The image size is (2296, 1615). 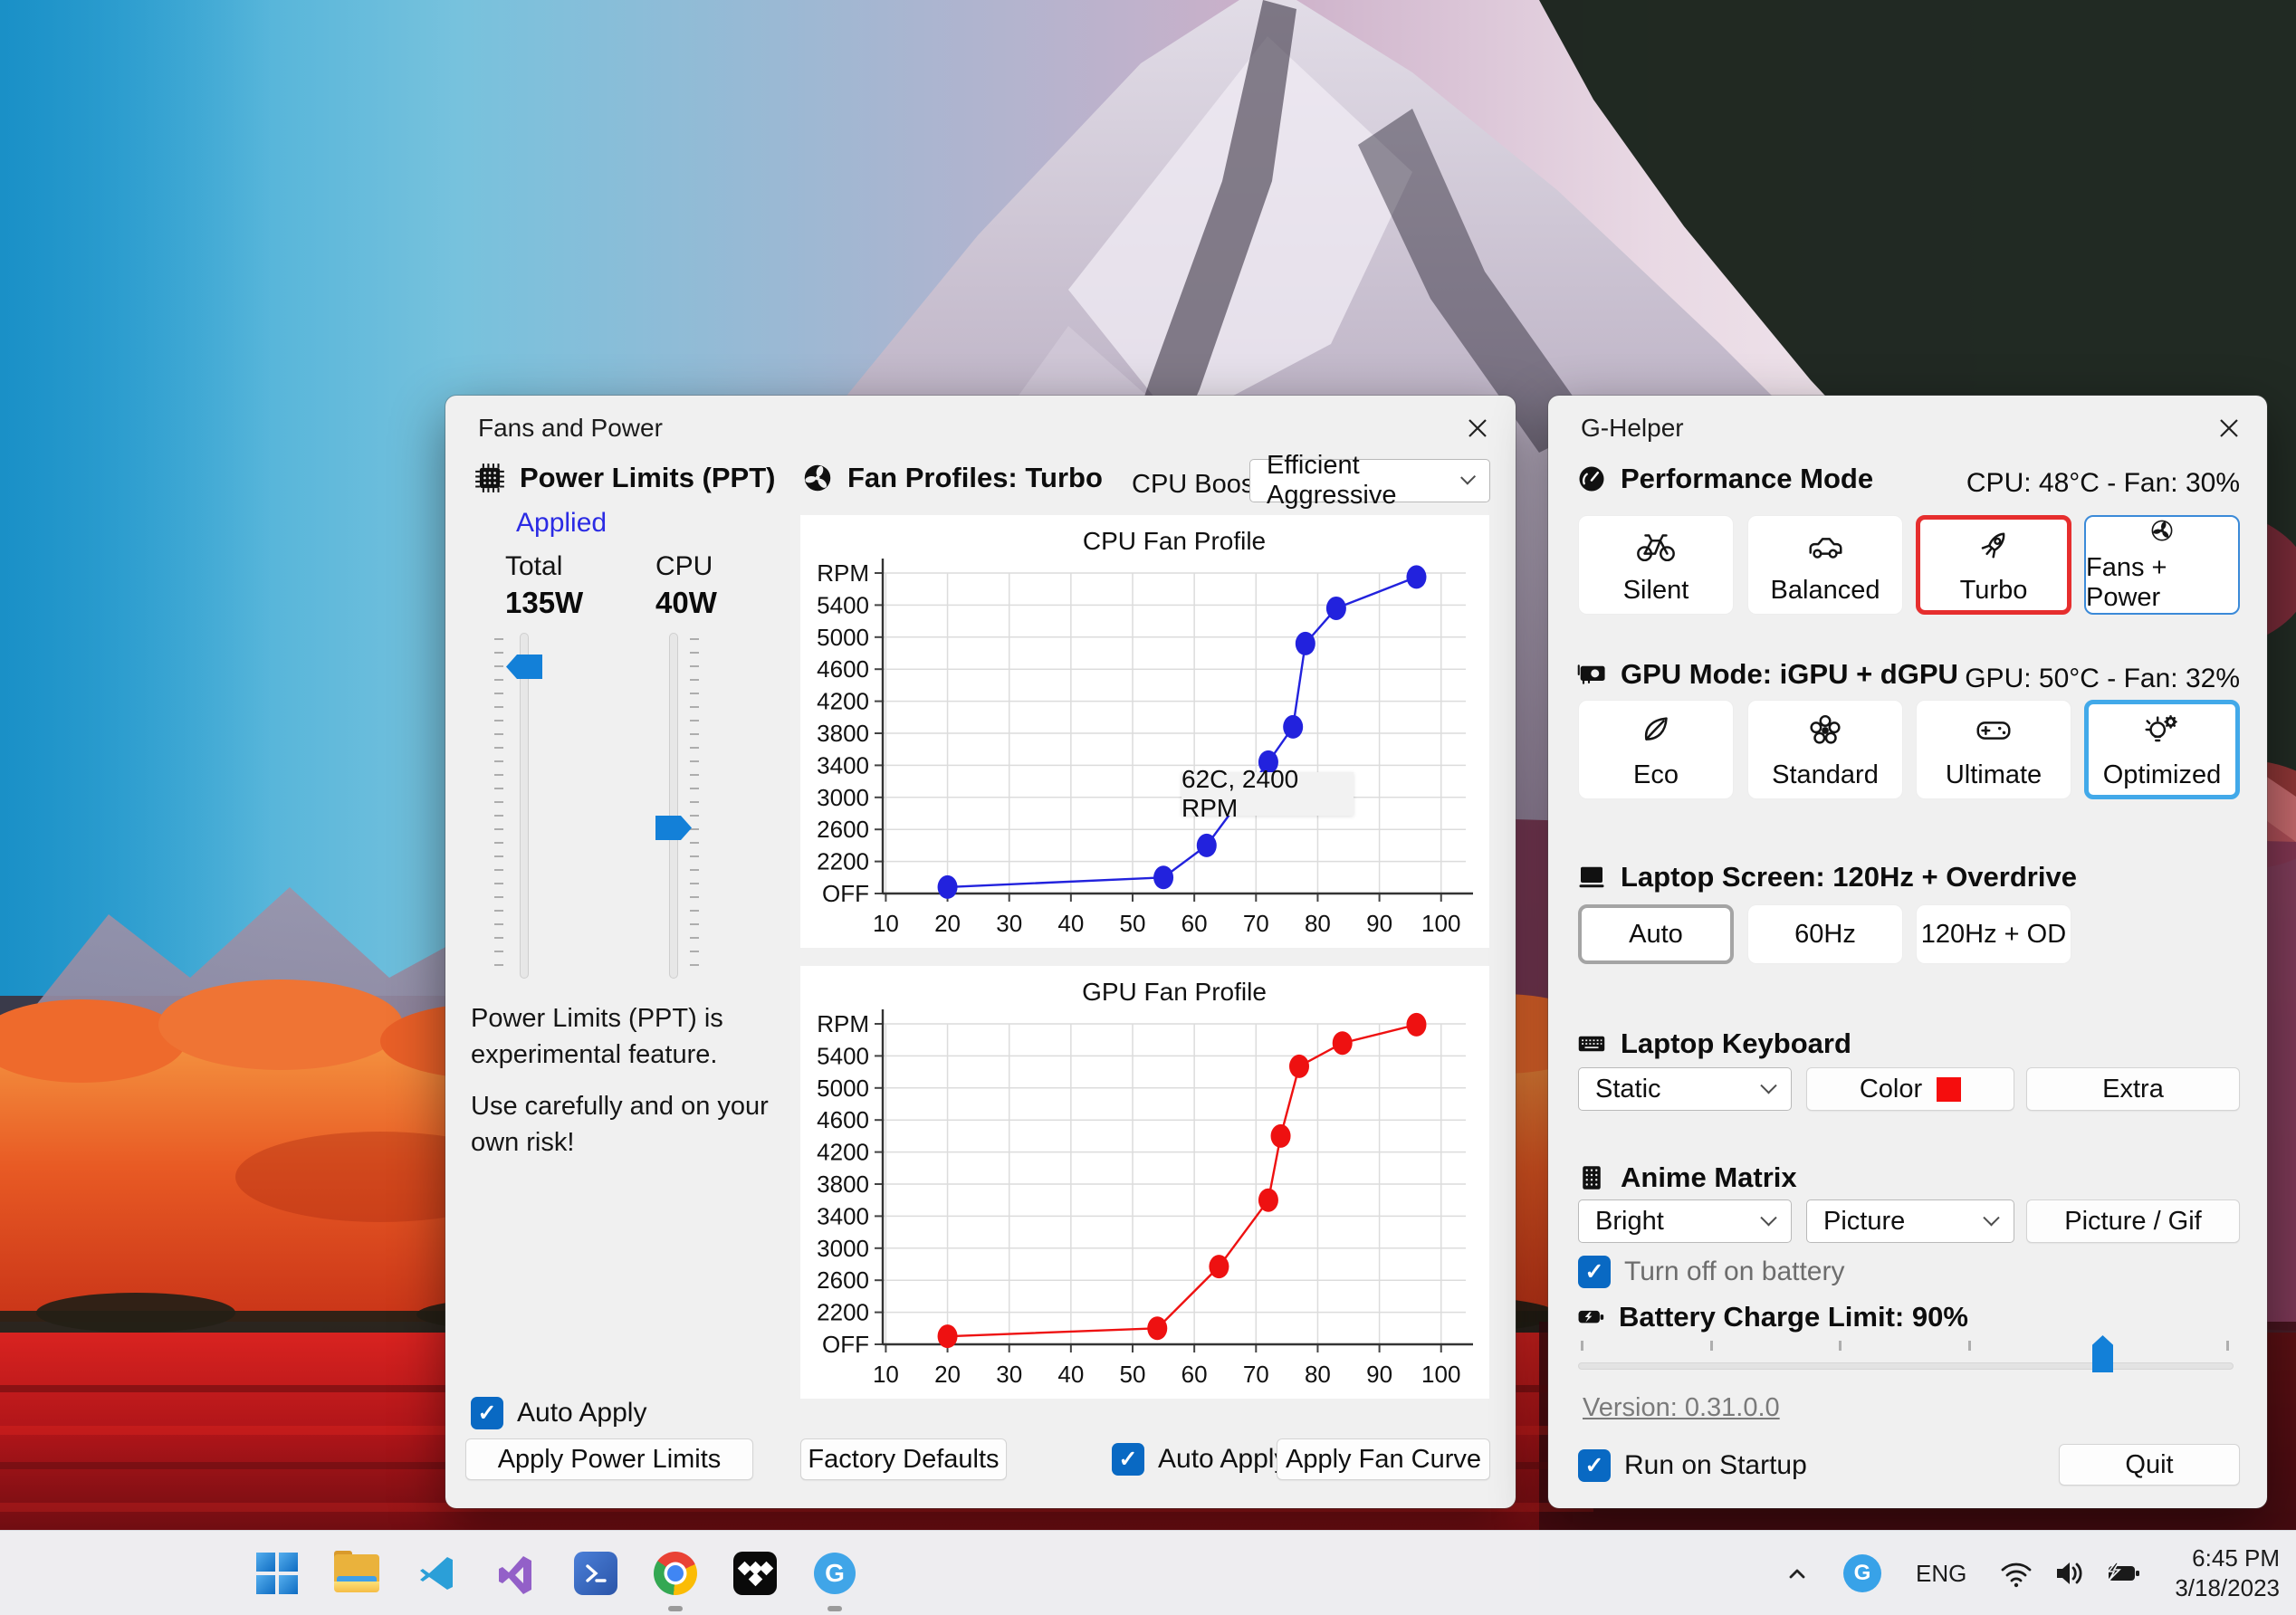 I want to click on svg-text: 70, so click(x=1256, y=1374).